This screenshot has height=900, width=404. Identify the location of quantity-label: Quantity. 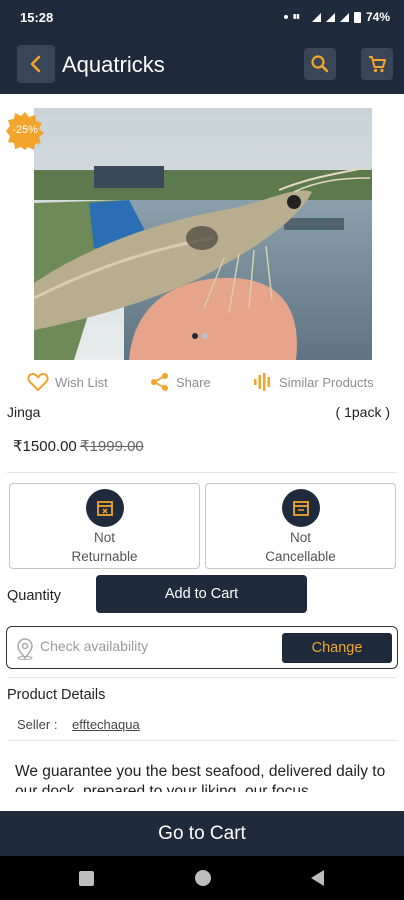
(34, 596).